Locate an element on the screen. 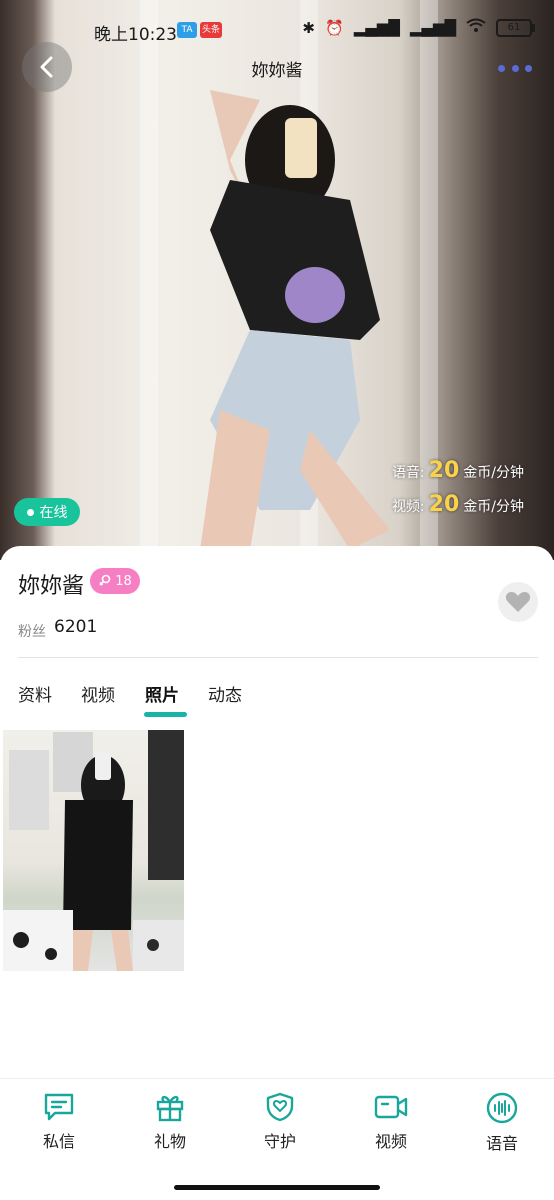 This screenshot has height=1200, width=554. divider is located at coordinates (278, 657).